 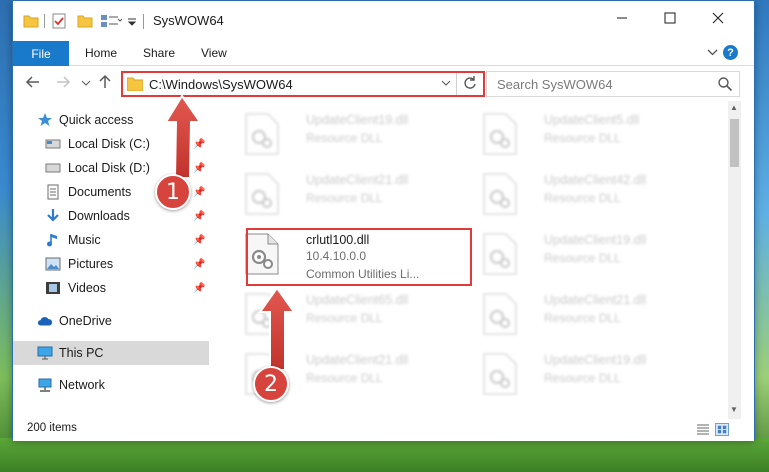 I want to click on pictures-icon, so click(x=53, y=264).